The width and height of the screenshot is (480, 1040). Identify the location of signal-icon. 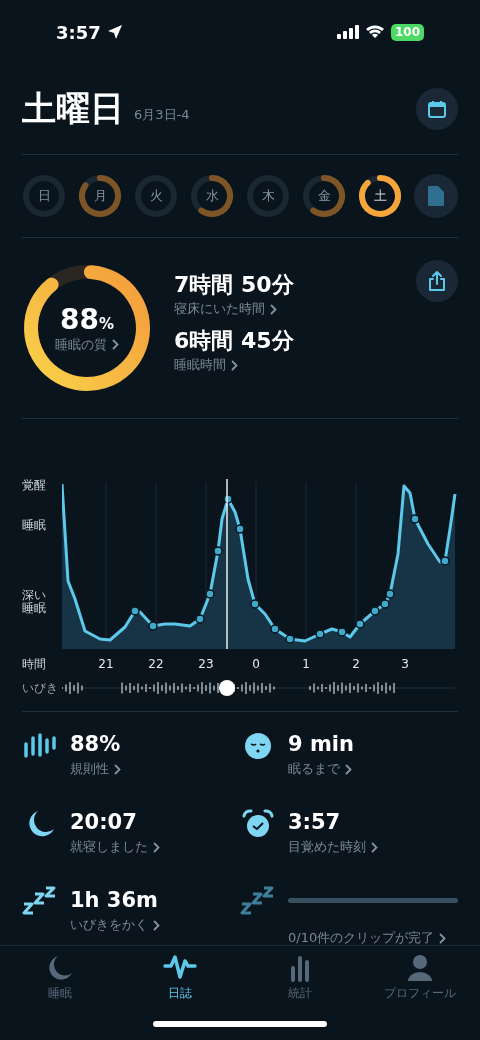
(347, 32).